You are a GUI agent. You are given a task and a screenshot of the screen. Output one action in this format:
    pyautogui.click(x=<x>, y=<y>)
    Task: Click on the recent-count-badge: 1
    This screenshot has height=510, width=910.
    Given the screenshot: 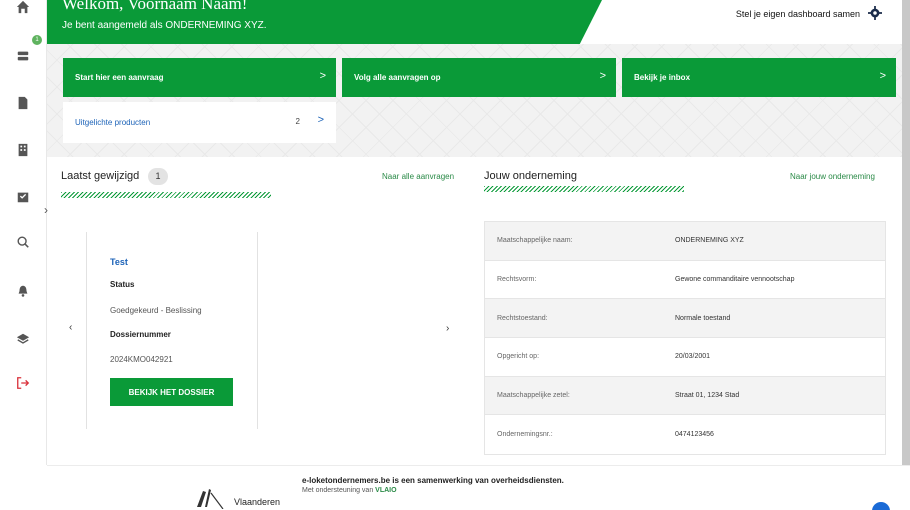 What is the action you would take?
    pyautogui.click(x=158, y=176)
    